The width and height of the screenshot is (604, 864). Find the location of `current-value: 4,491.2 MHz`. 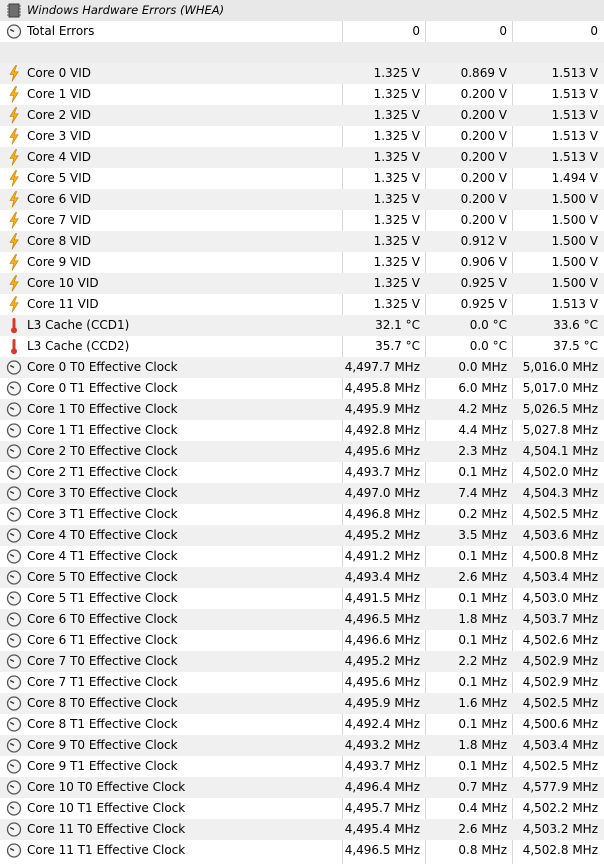

current-value: 4,491.2 MHz is located at coordinates (382, 556).